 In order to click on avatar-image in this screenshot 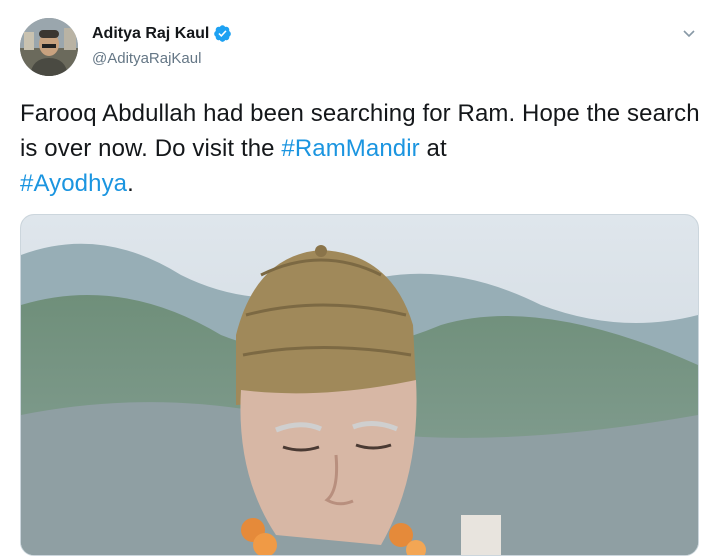, I will do `click(49, 47)`.